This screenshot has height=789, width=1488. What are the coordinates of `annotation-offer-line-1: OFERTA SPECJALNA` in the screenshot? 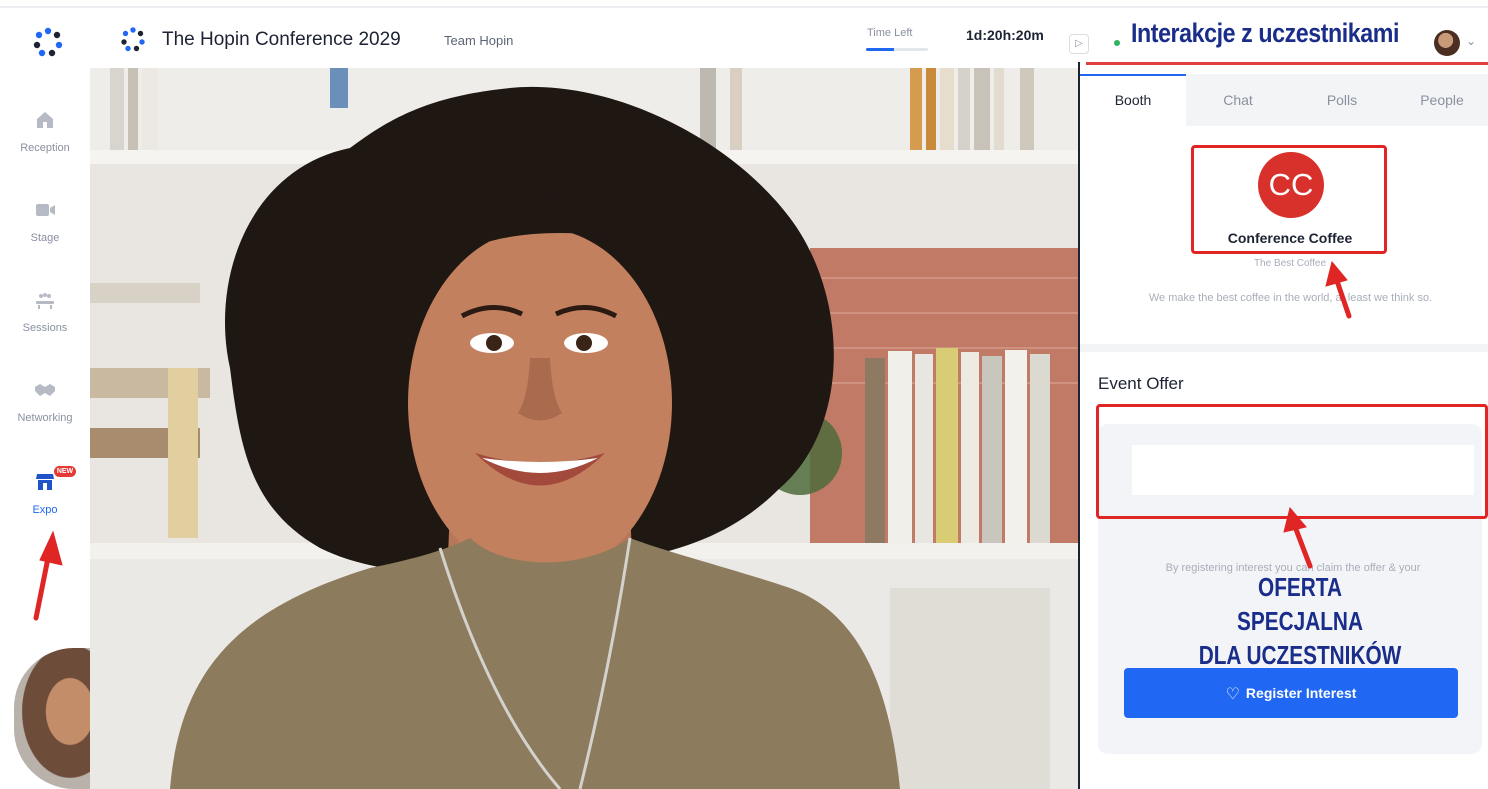 It's located at (1300, 604).